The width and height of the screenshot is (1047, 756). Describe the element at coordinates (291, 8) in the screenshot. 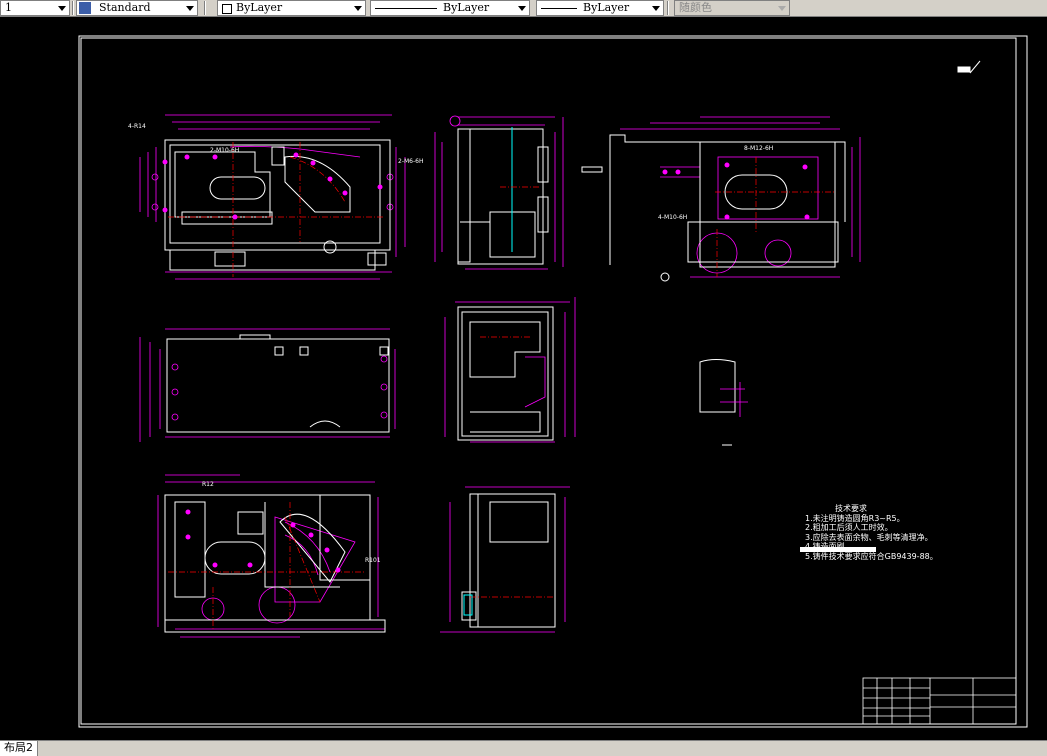

I see `color-dropdown: ByLayer` at that location.